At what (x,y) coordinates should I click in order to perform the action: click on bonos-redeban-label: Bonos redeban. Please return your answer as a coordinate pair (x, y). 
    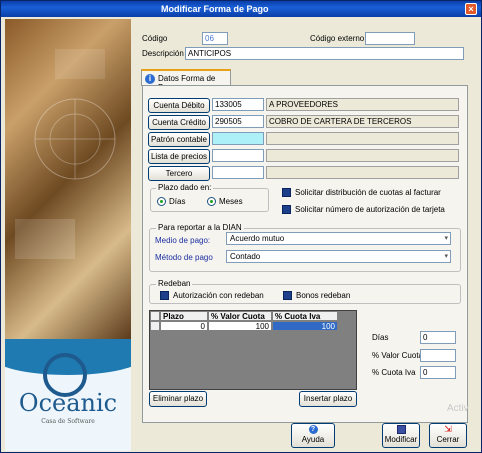
    Looking at the image, I should click on (323, 295).